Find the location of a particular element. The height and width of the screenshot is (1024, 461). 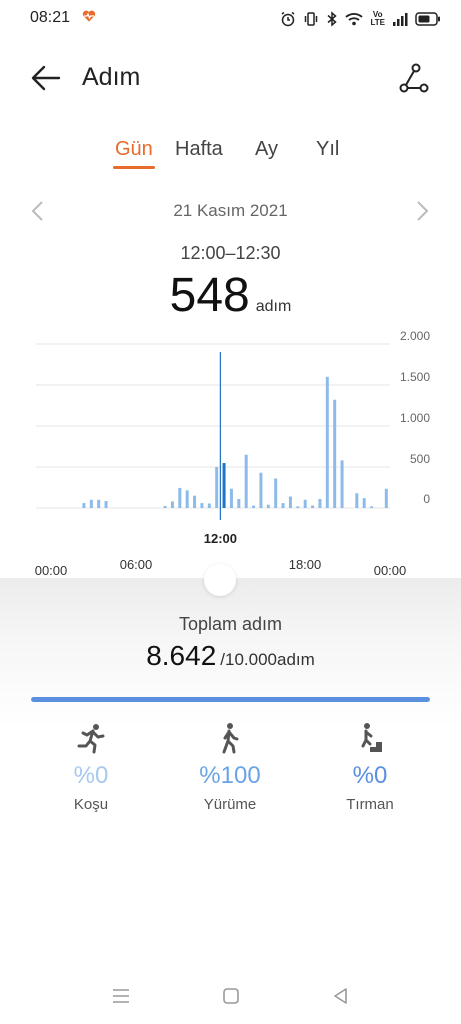

selected-time-range: 12:00–12:30 is located at coordinates (230, 253).